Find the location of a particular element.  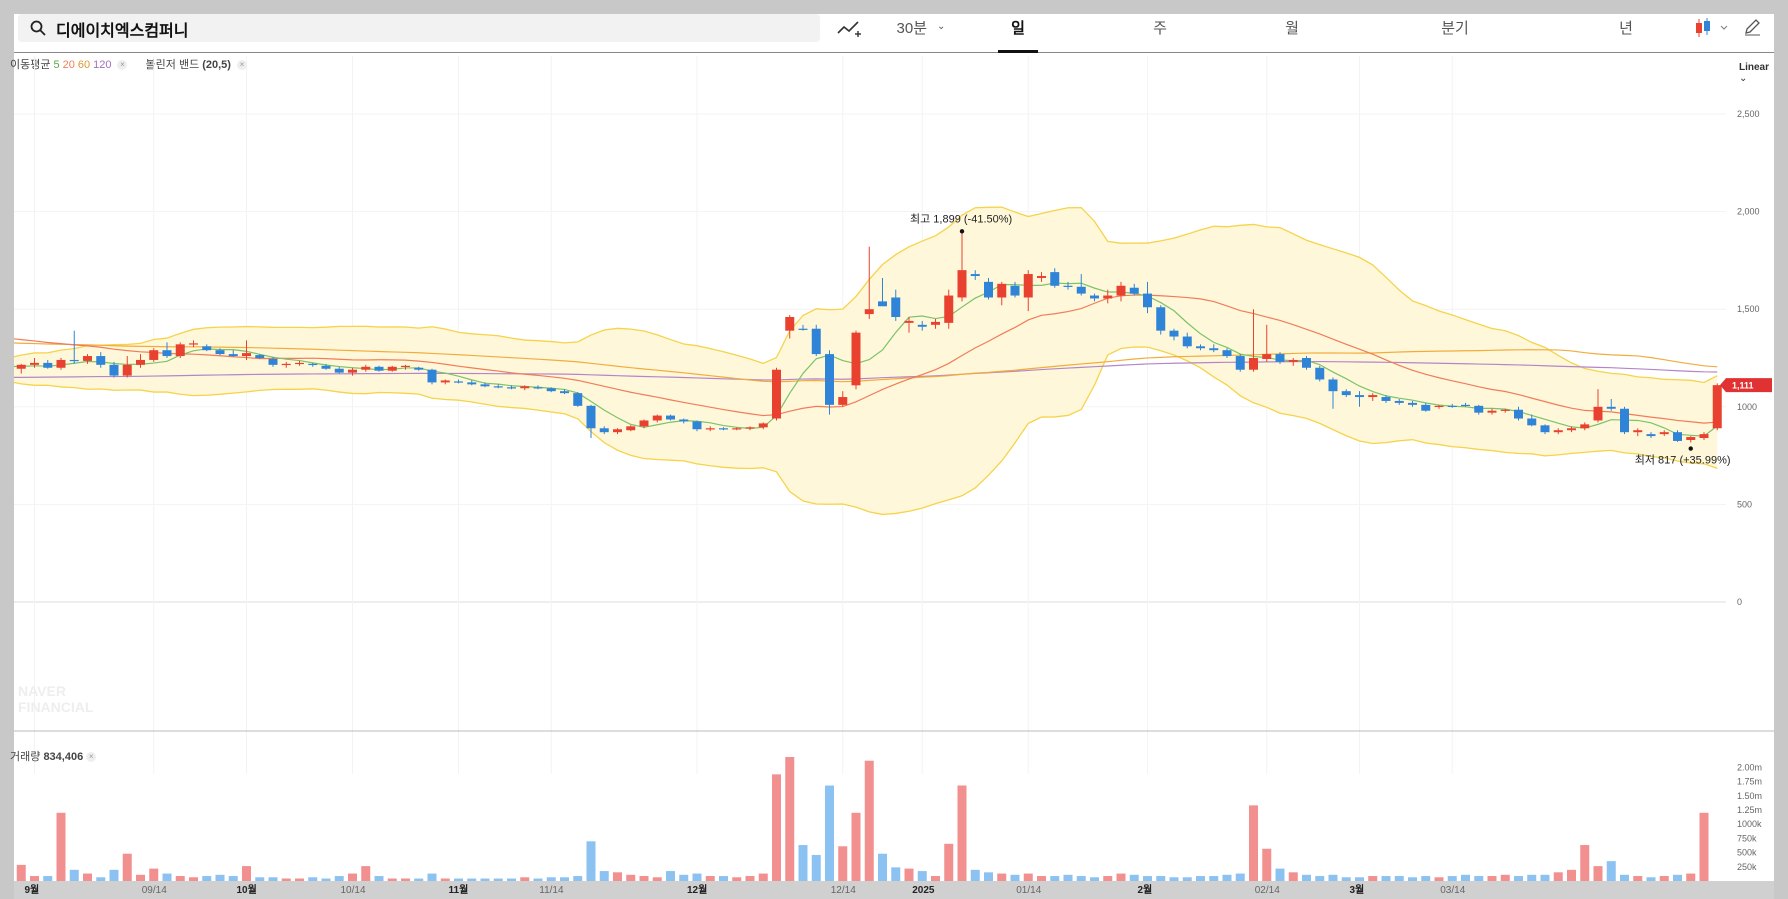

x-tick-label: 10/14 is located at coordinates (353, 890).